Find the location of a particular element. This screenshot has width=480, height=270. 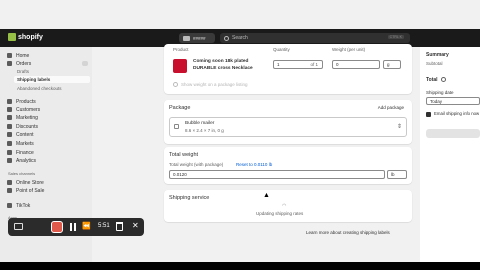

updating-rates-text: Updating shipping rates is located at coordinates (280, 213).